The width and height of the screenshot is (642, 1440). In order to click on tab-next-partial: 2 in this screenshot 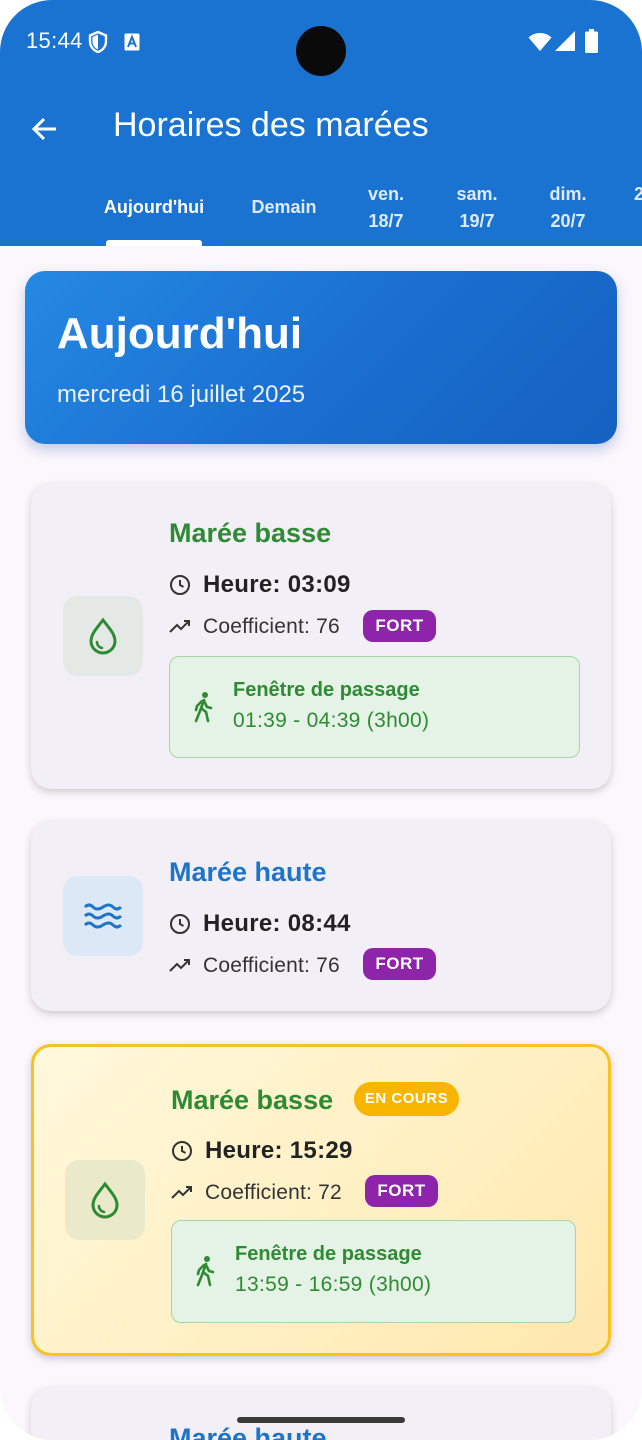, I will do `click(638, 194)`.